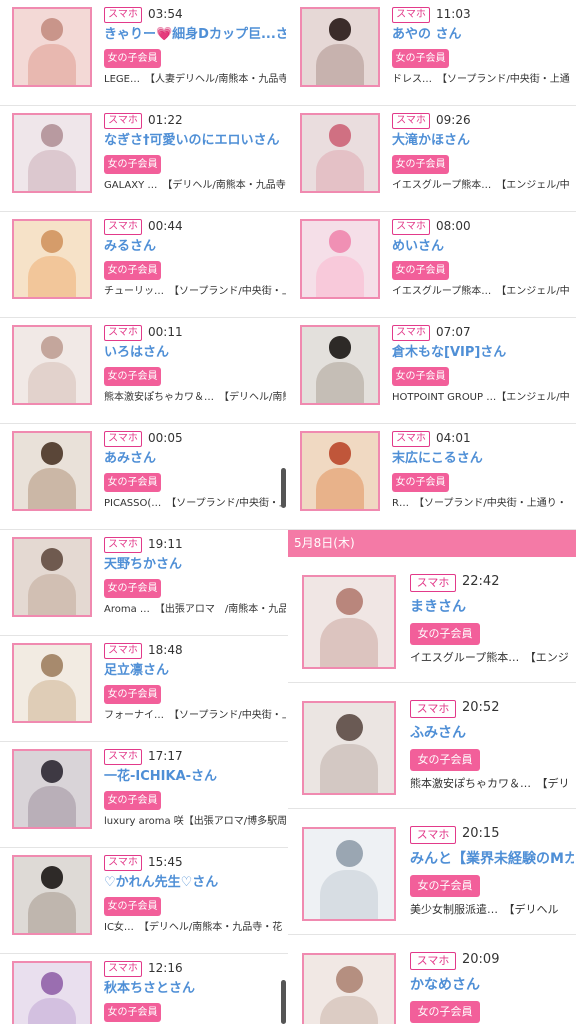 This screenshot has height=1024, width=576. Describe the element at coordinates (492, 859) in the screenshot. I see `girl-name-link: みんと【業界未経験のMカ` at that location.